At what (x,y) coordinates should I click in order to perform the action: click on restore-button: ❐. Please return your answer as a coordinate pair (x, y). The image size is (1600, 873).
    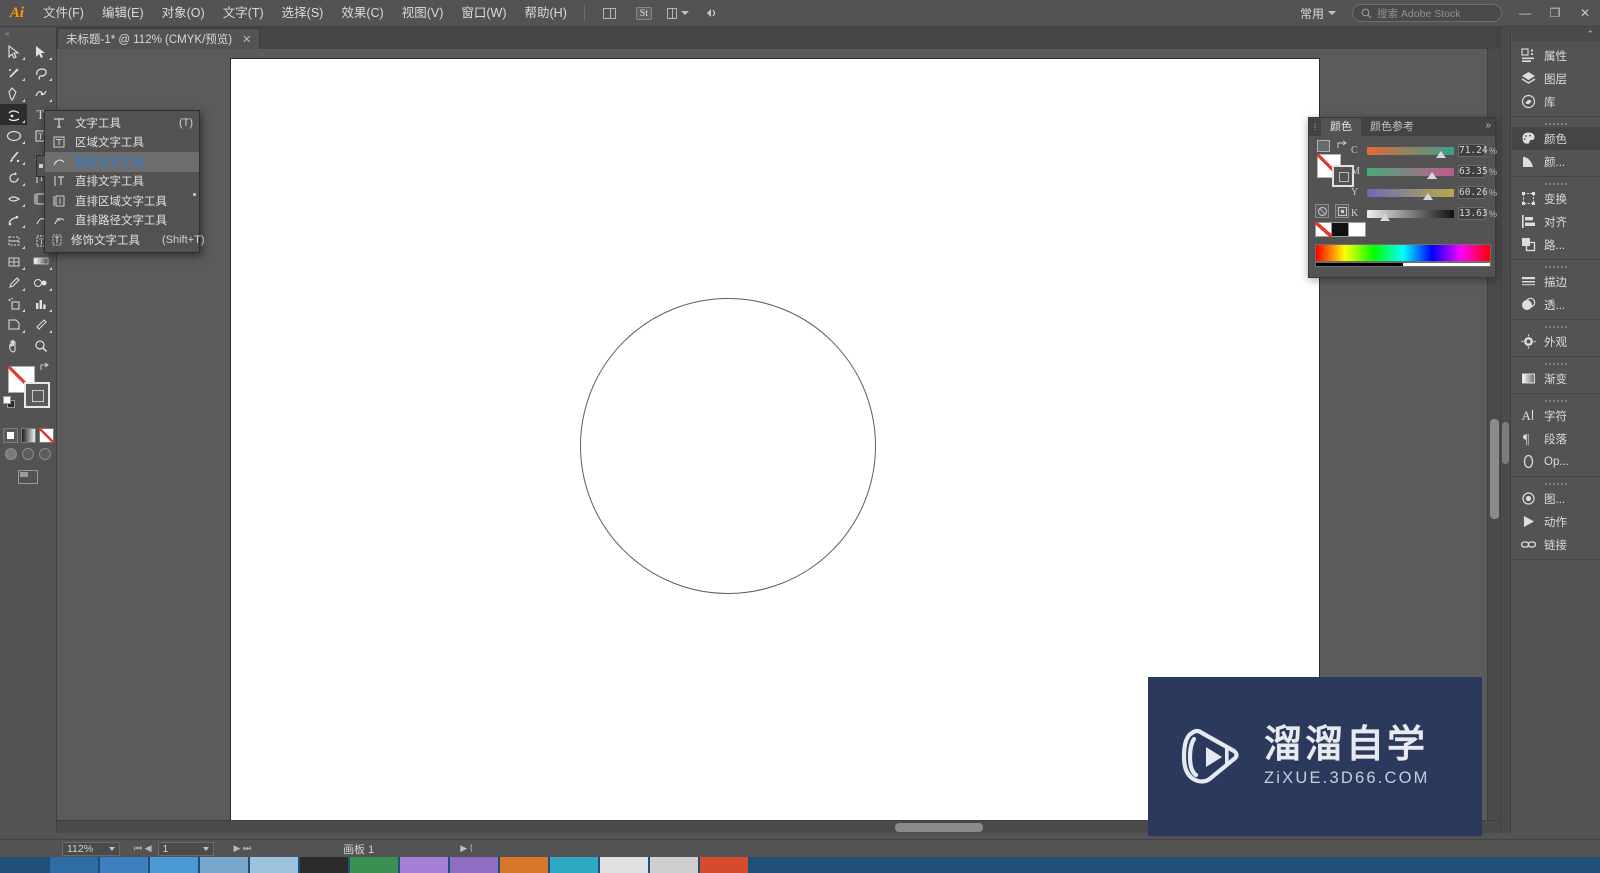
    Looking at the image, I should click on (1555, 13).